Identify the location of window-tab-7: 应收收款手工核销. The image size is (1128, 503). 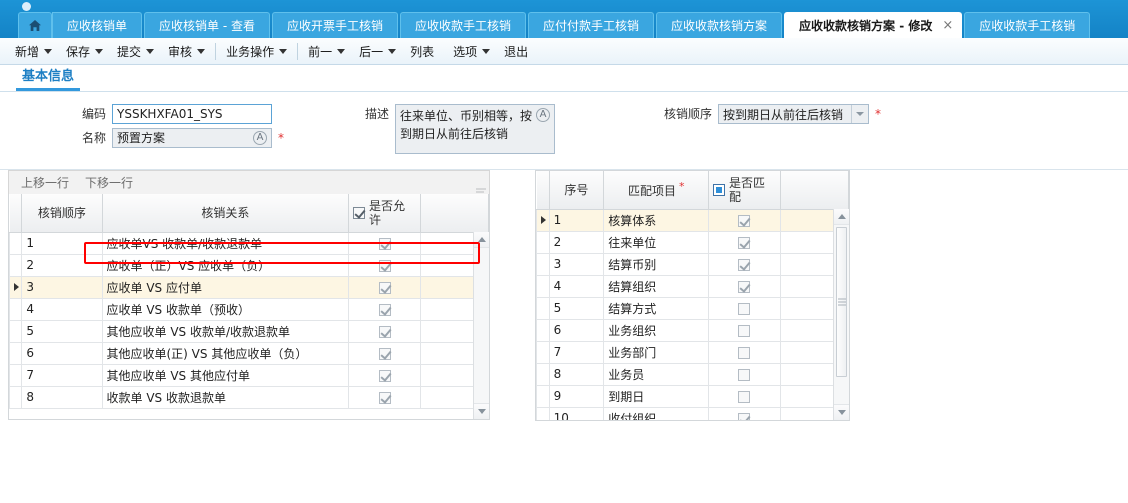
(1027, 25).